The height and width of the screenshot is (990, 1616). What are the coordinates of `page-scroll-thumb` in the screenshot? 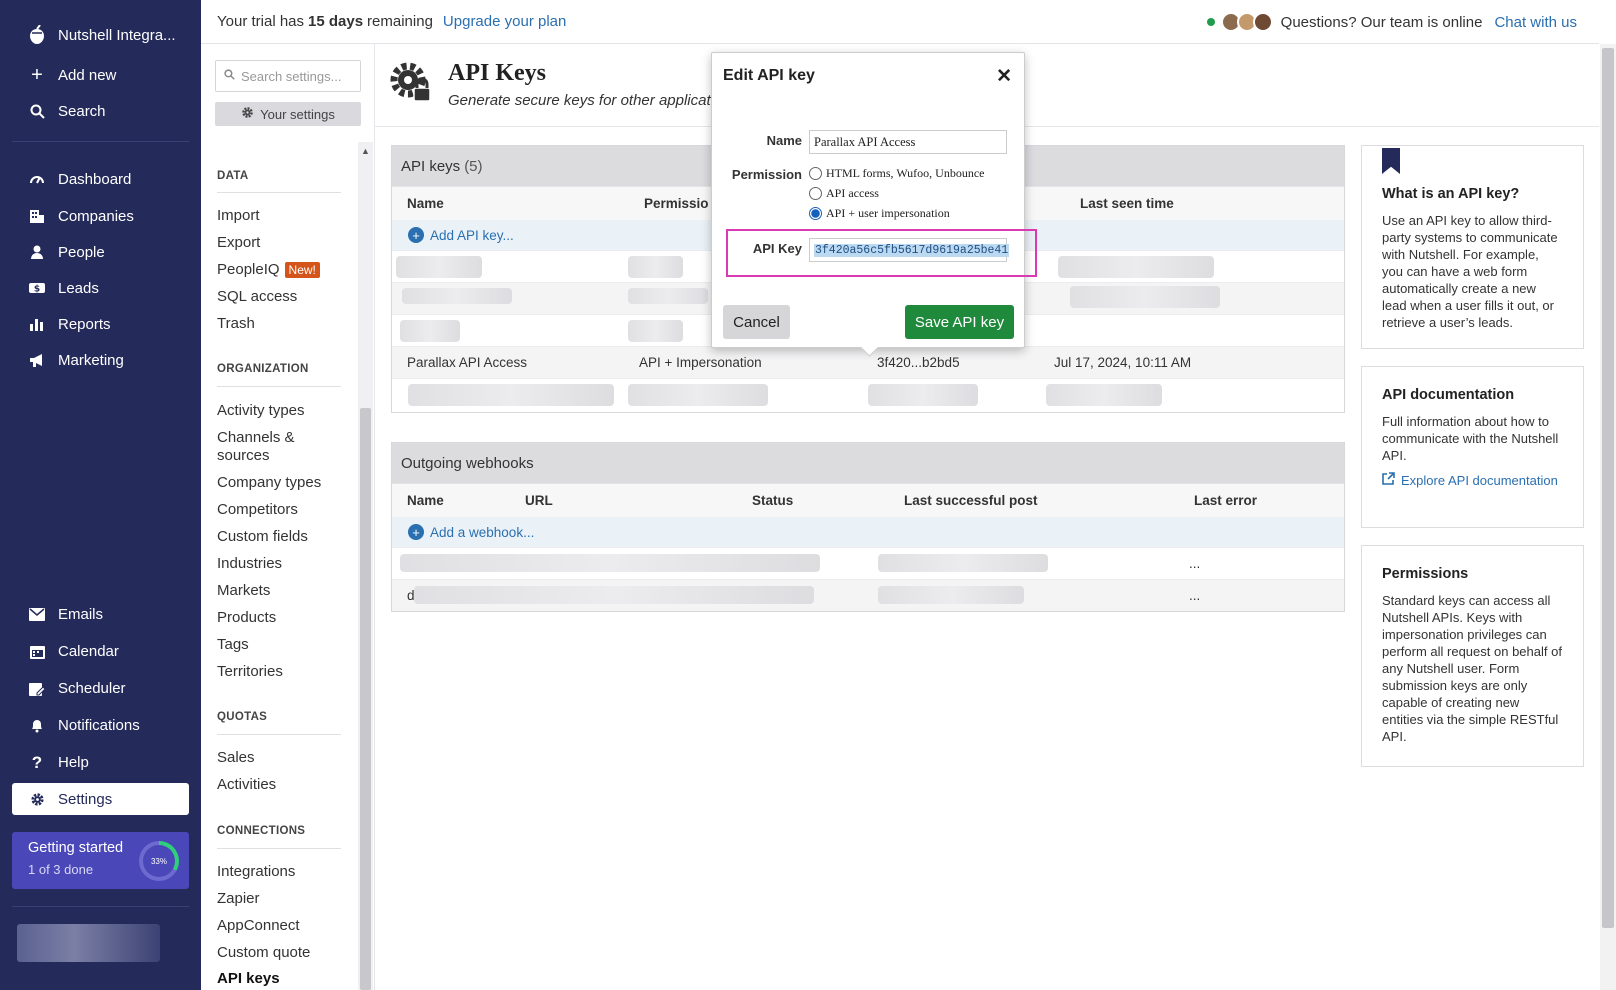 It's located at (1608, 488).